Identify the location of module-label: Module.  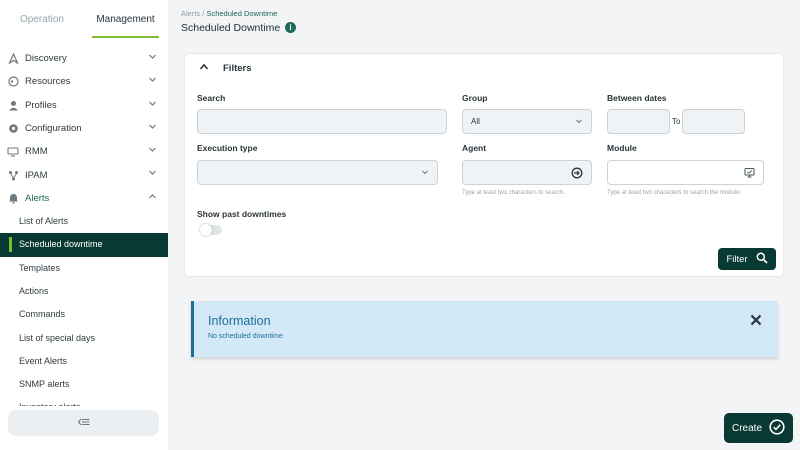
(622, 148).